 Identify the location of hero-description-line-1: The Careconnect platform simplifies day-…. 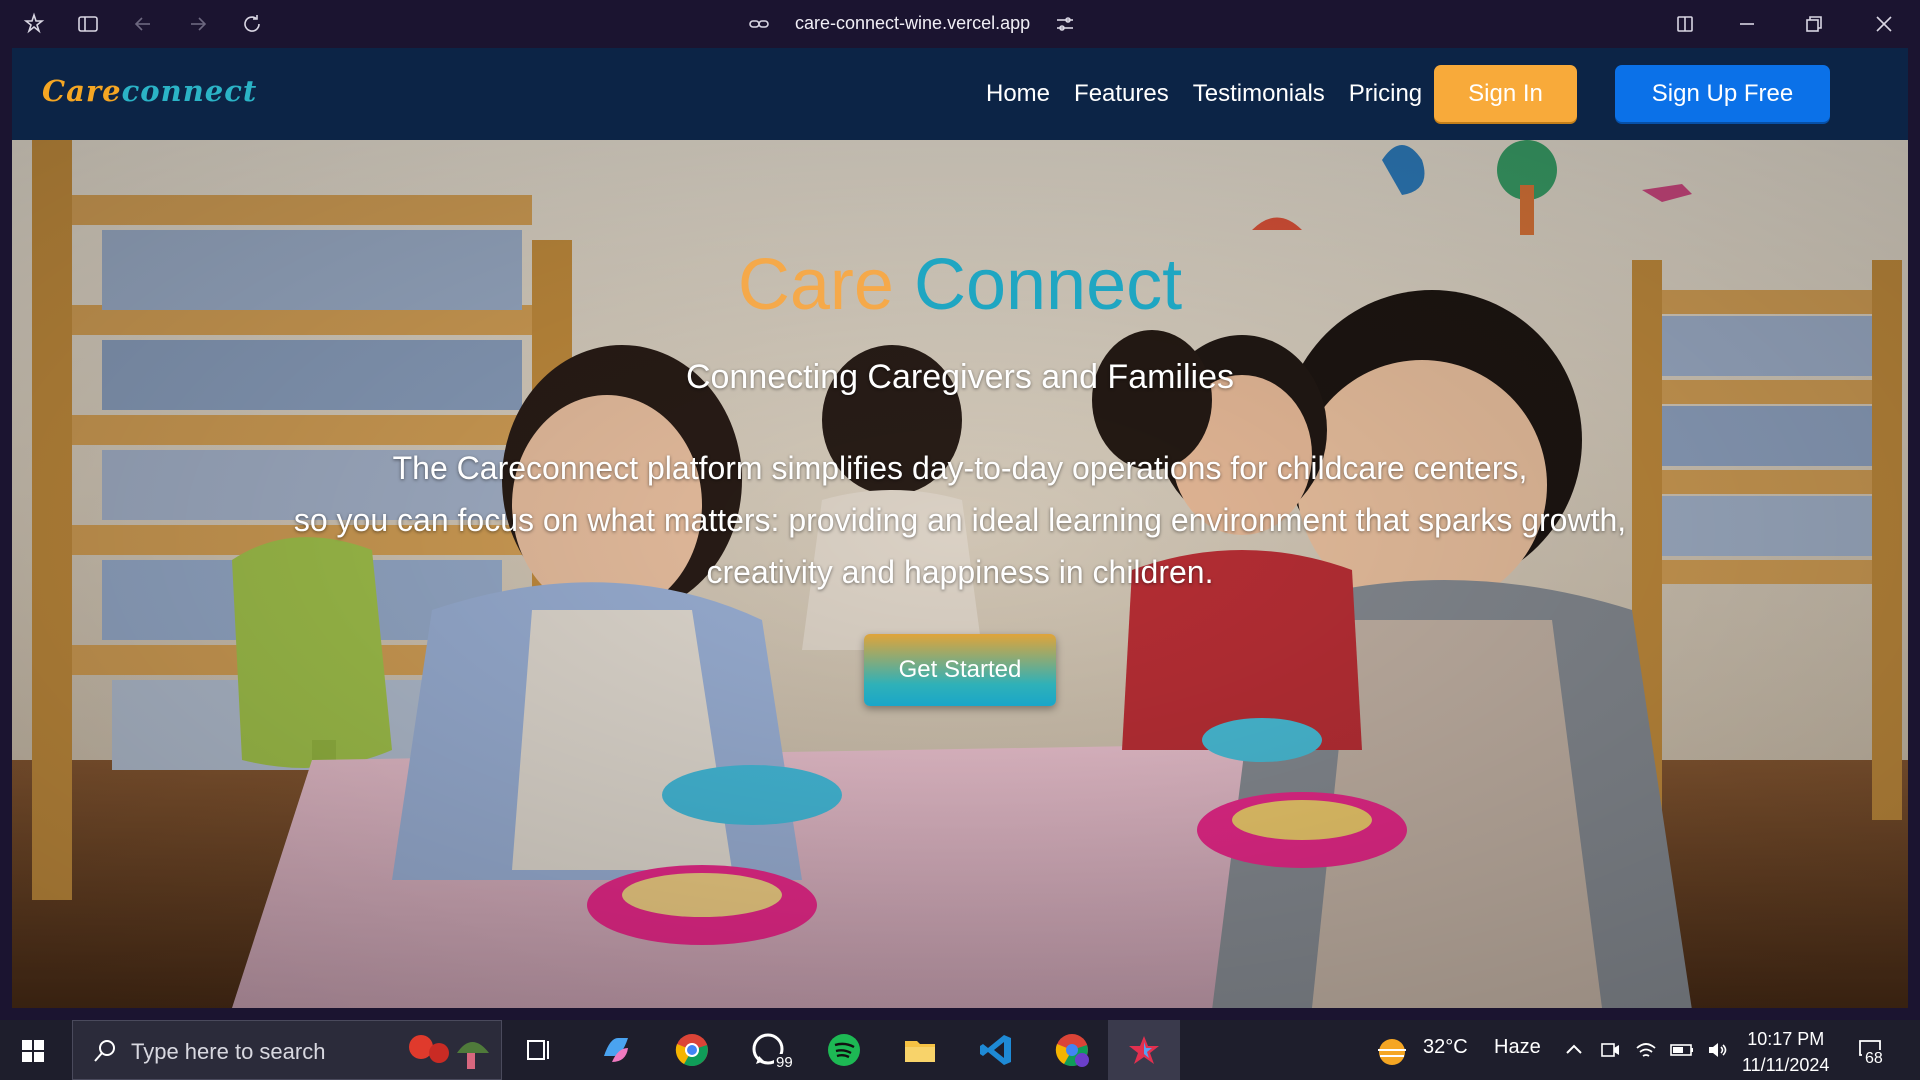
(960, 468).